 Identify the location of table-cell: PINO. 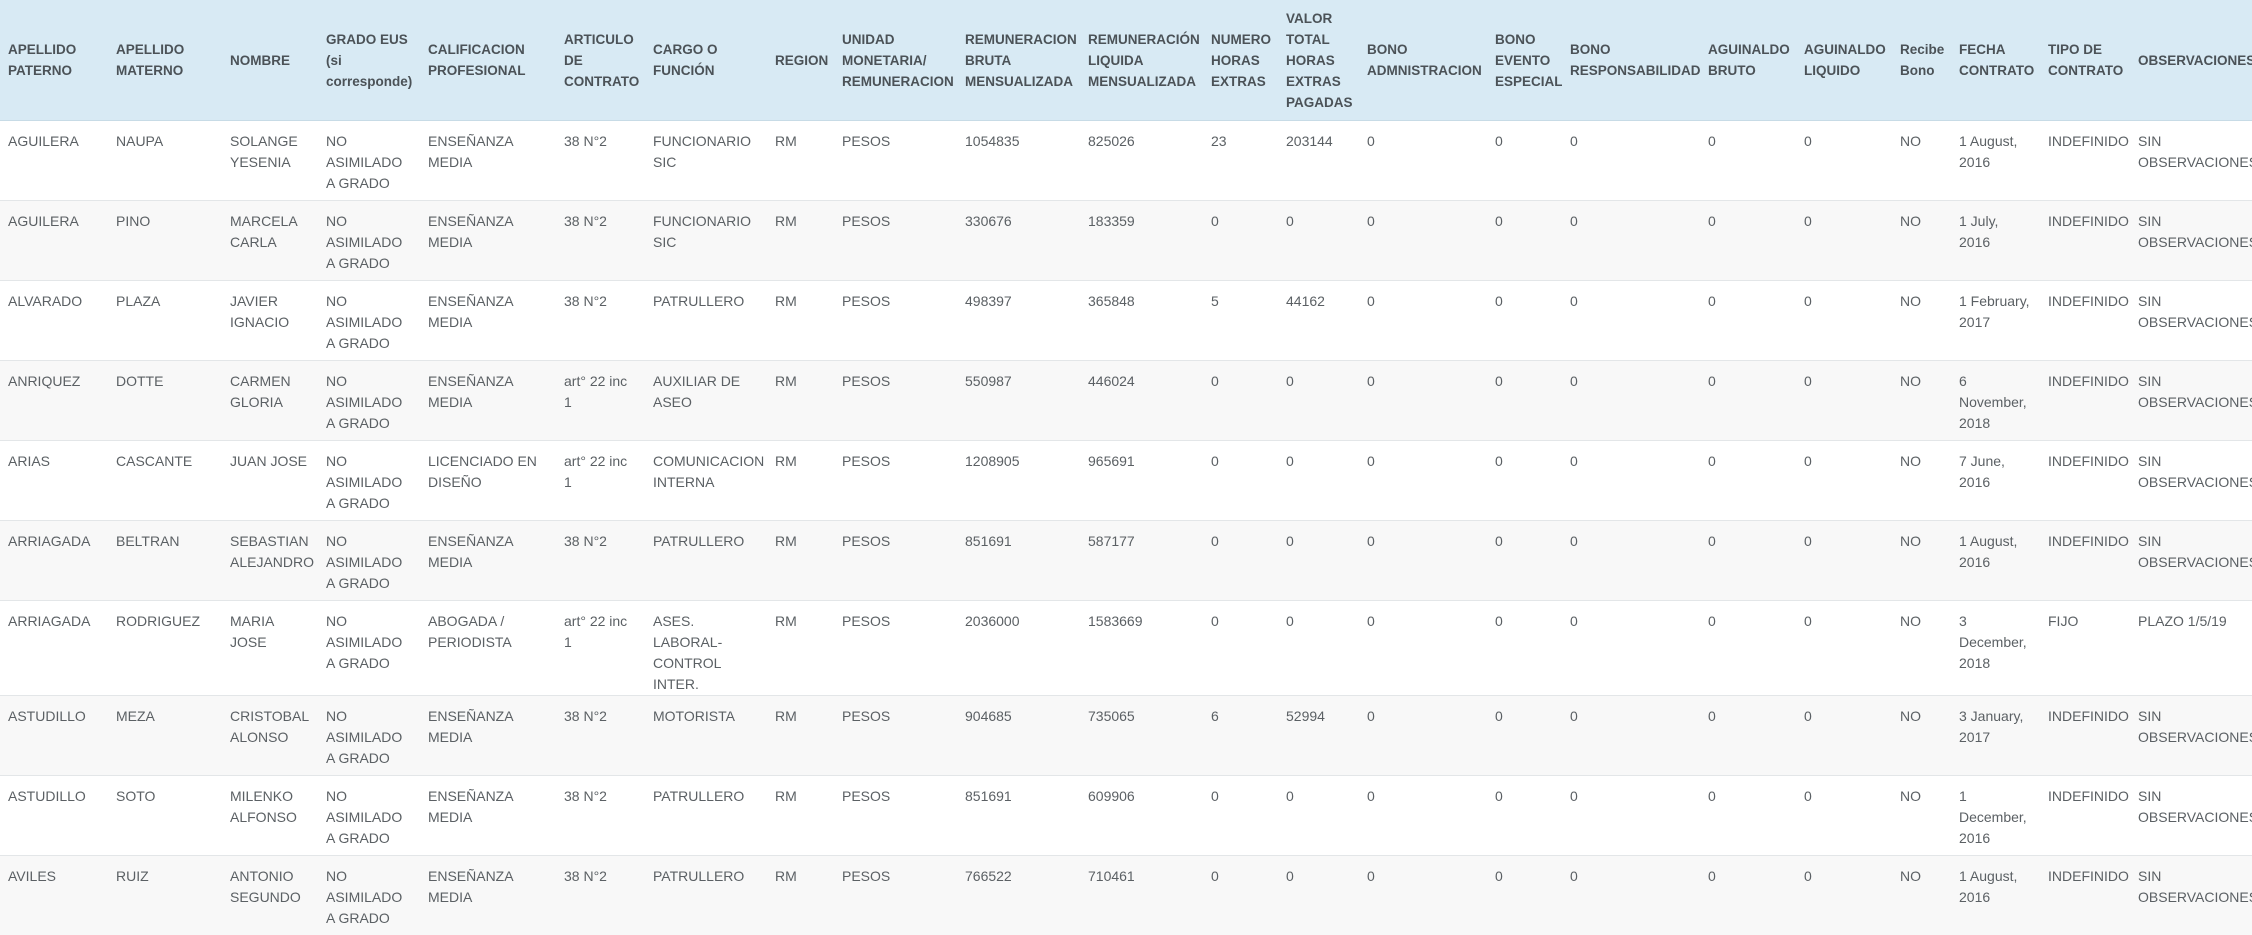
(165, 241).